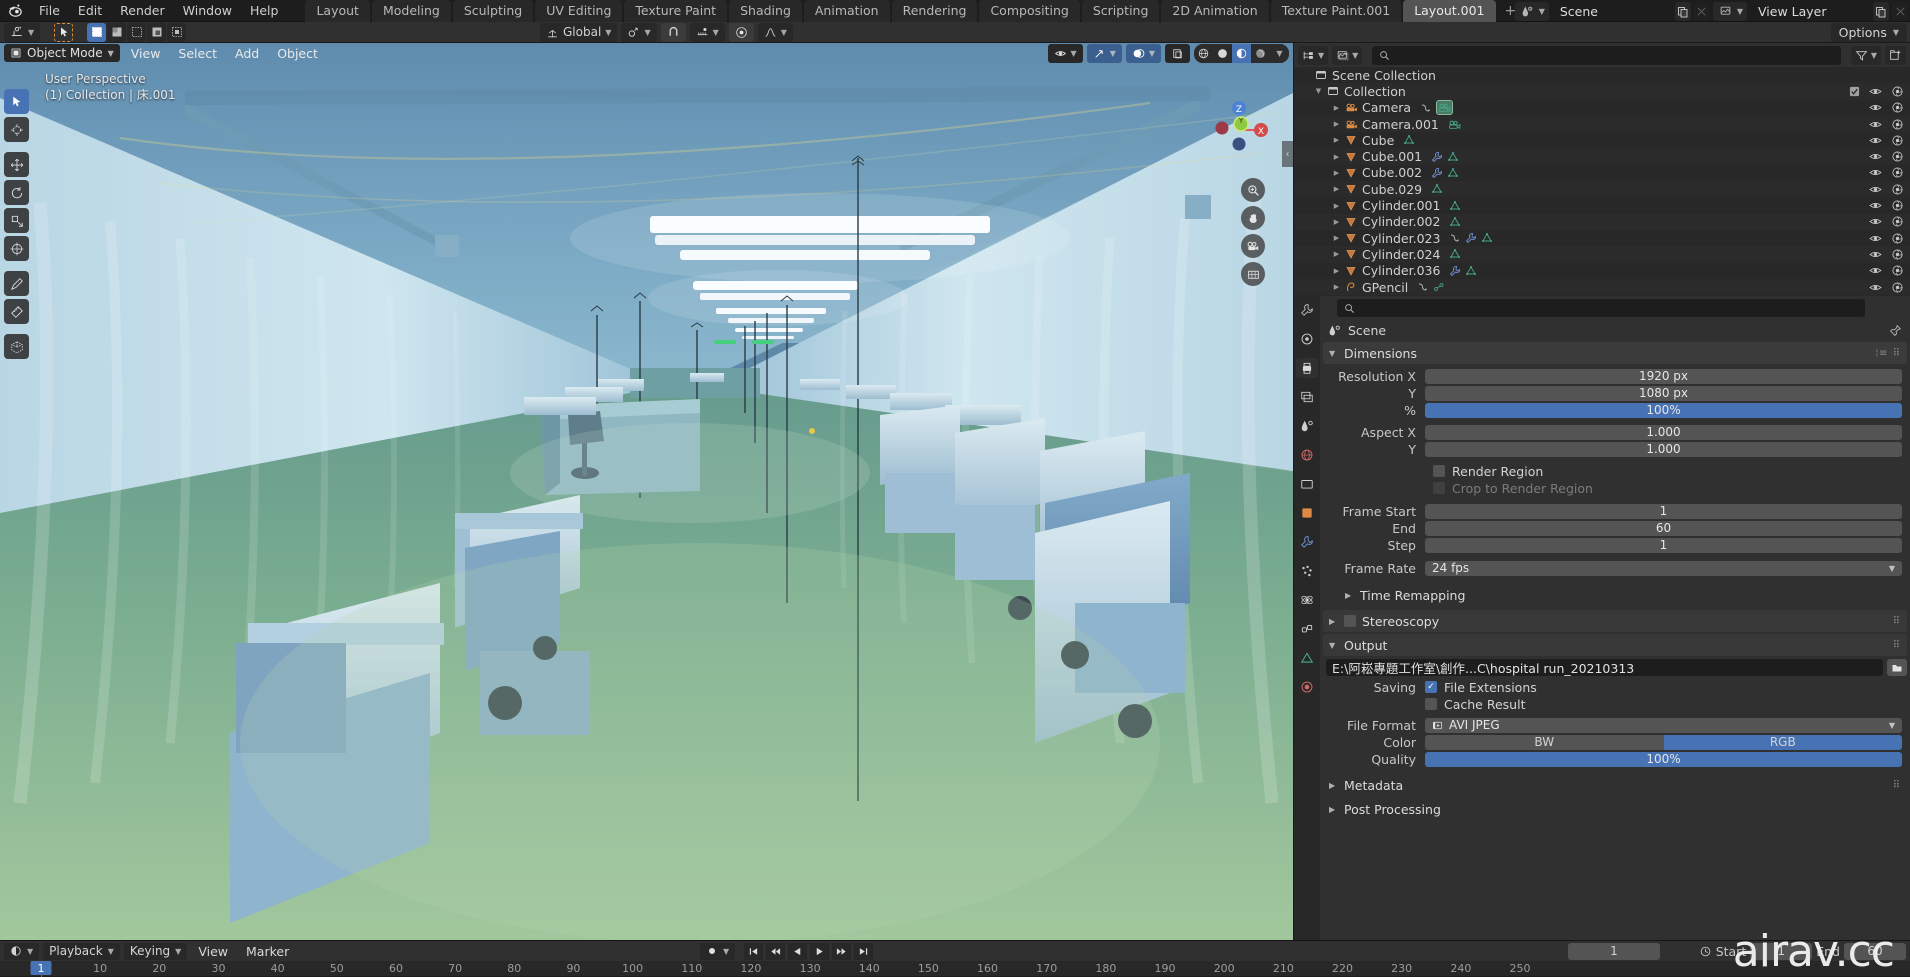  Describe the element at coordinates (1260, 53) in the screenshot. I see `shading-rendered-button` at that location.